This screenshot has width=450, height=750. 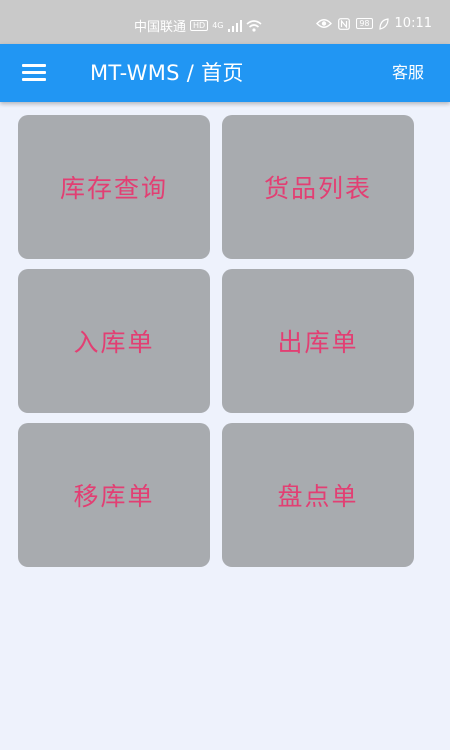 I want to click on inventory-query-tile: 库存查询, so click(x=114, y=187).